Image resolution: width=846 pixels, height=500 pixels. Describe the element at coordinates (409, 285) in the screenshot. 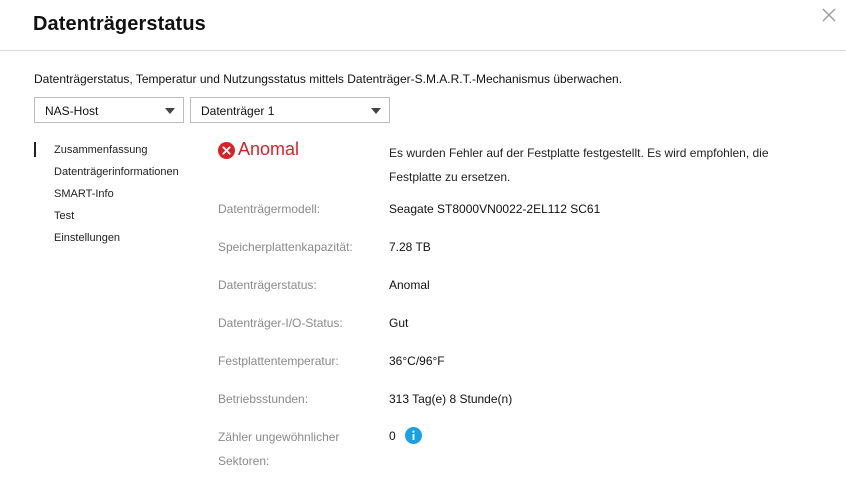

I see `disk-status-value: Anomal` at that location.